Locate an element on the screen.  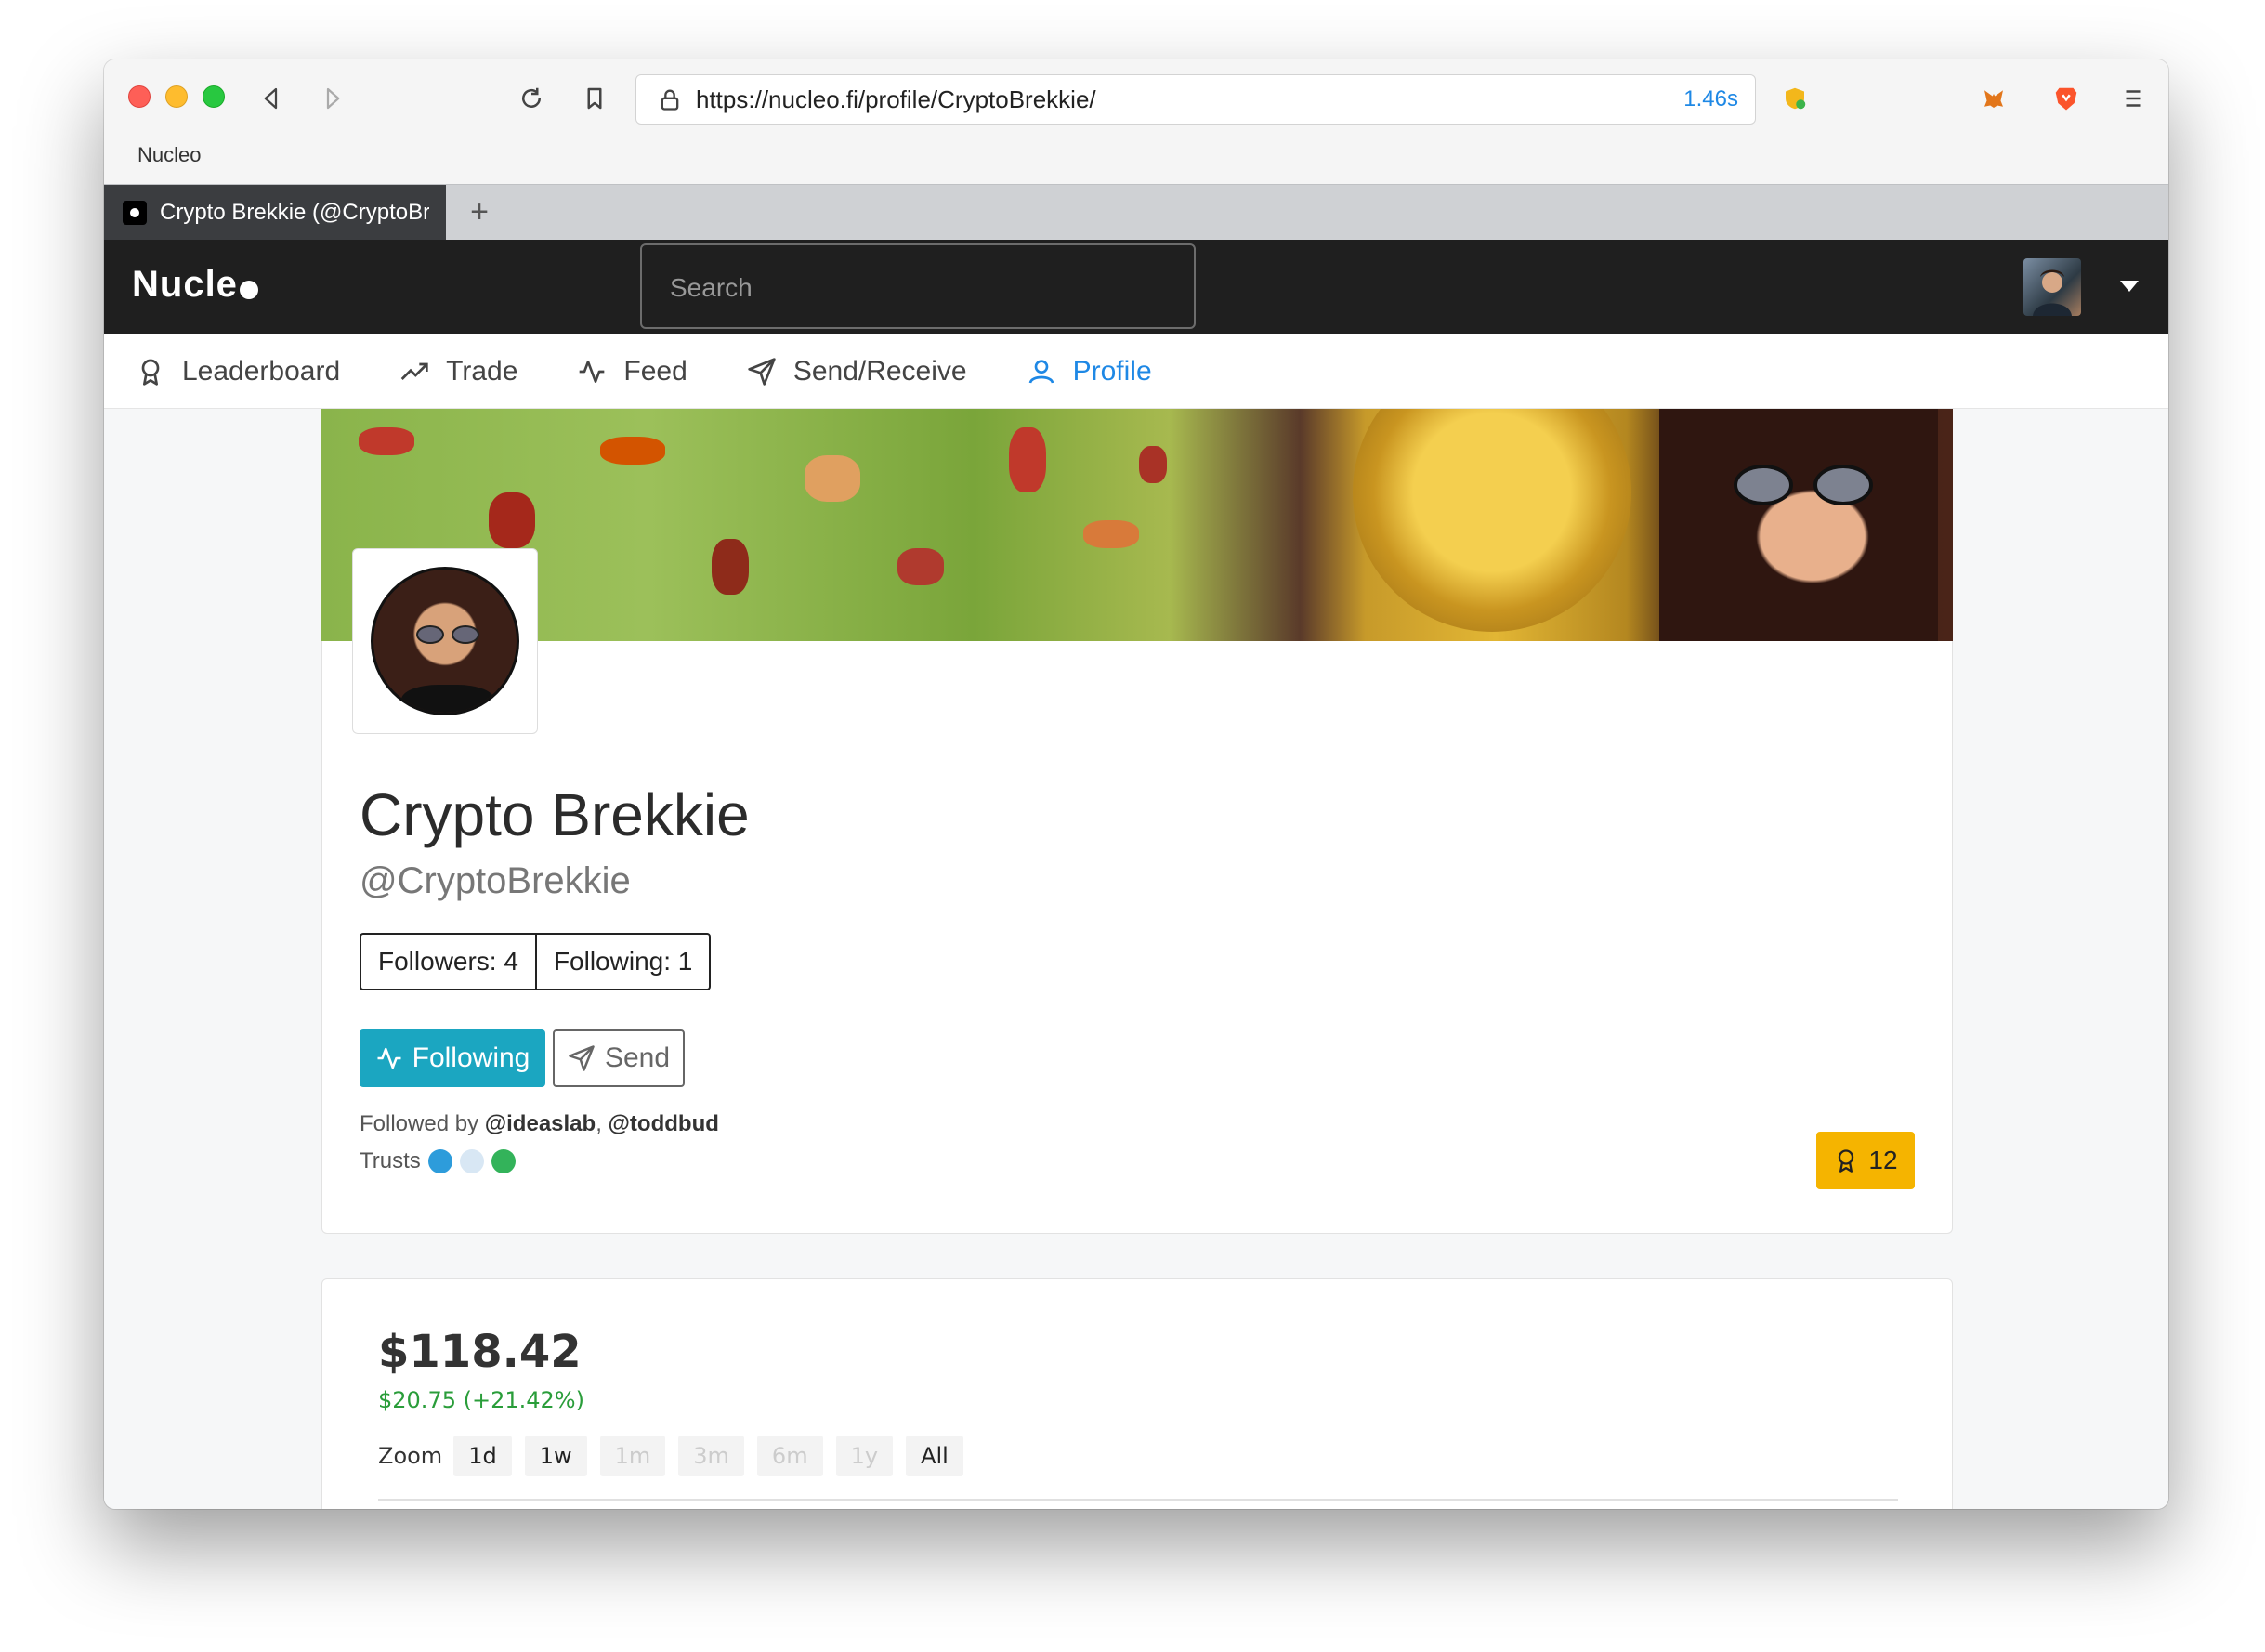
reload-icon is located at coordinates (531, 98).